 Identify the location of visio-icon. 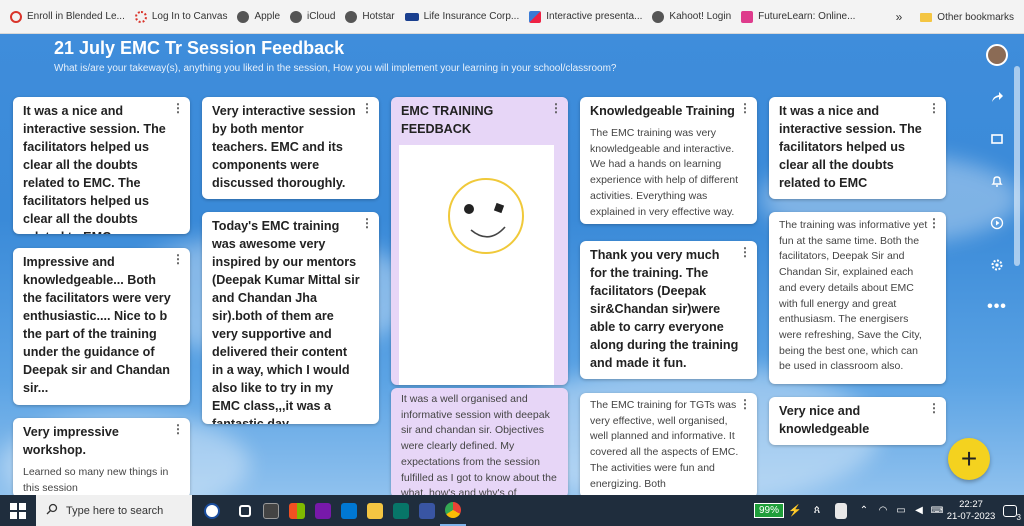
(427, 510).